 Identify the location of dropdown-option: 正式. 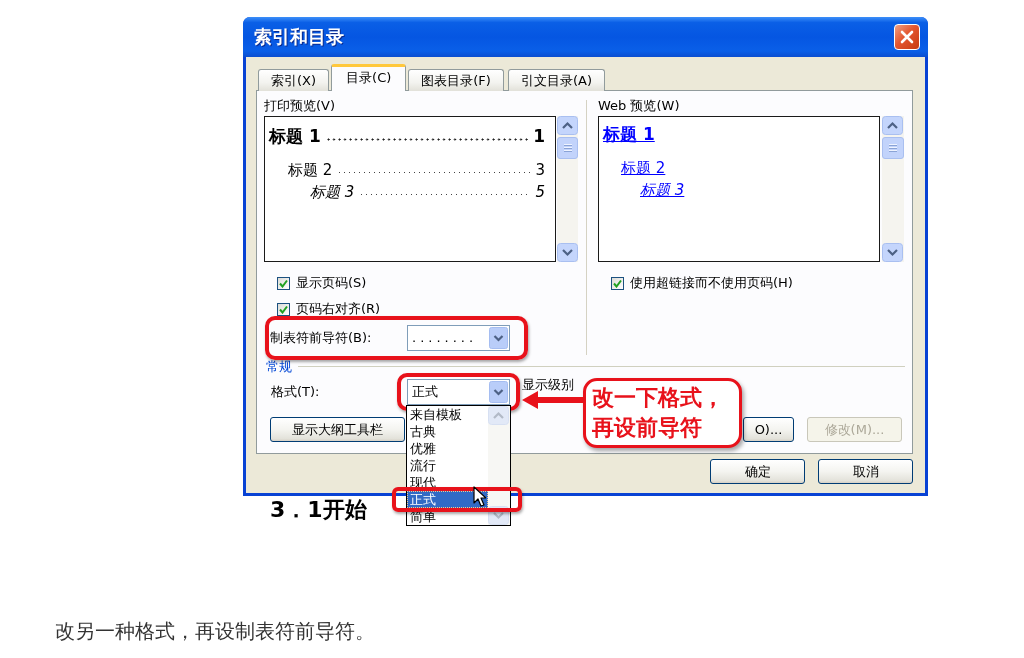
(447, 499).